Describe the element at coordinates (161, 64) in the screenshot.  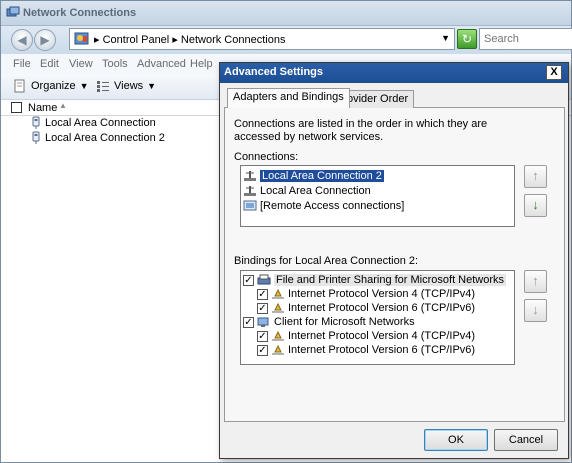
I see `menu-advanced: Advanced` at that location.